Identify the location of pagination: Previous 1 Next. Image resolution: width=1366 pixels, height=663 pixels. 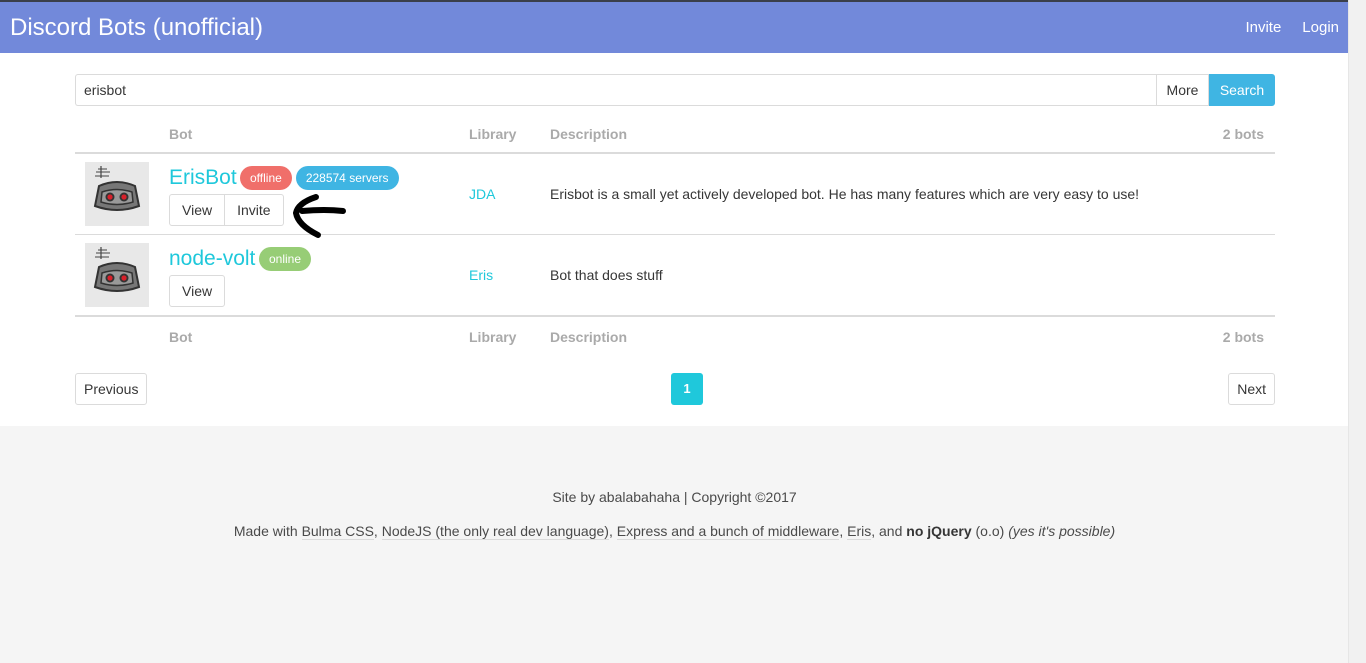
(675, 389).